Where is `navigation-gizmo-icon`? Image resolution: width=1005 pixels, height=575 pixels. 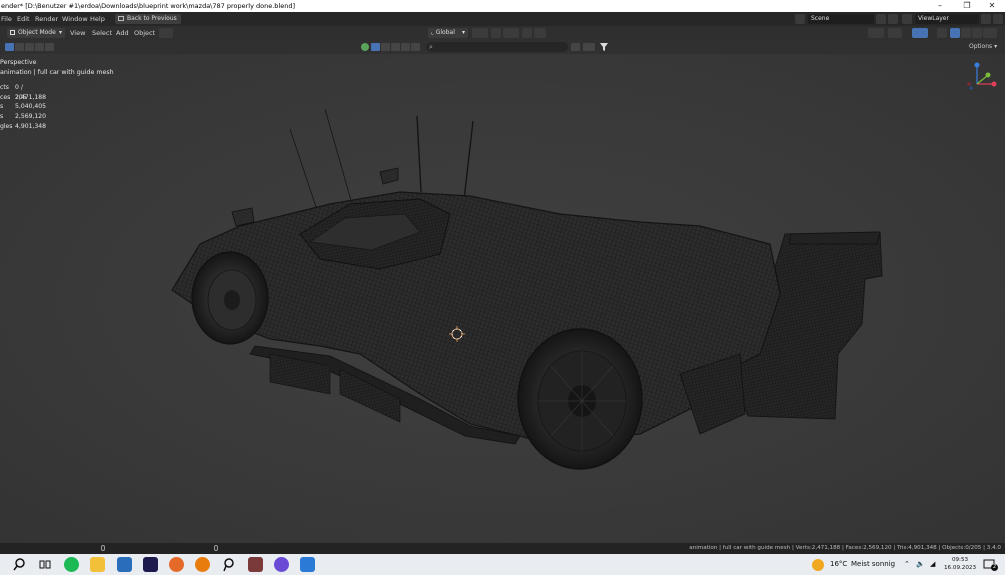
navigation-gizmo-icon is located at coordinates (982, 75).